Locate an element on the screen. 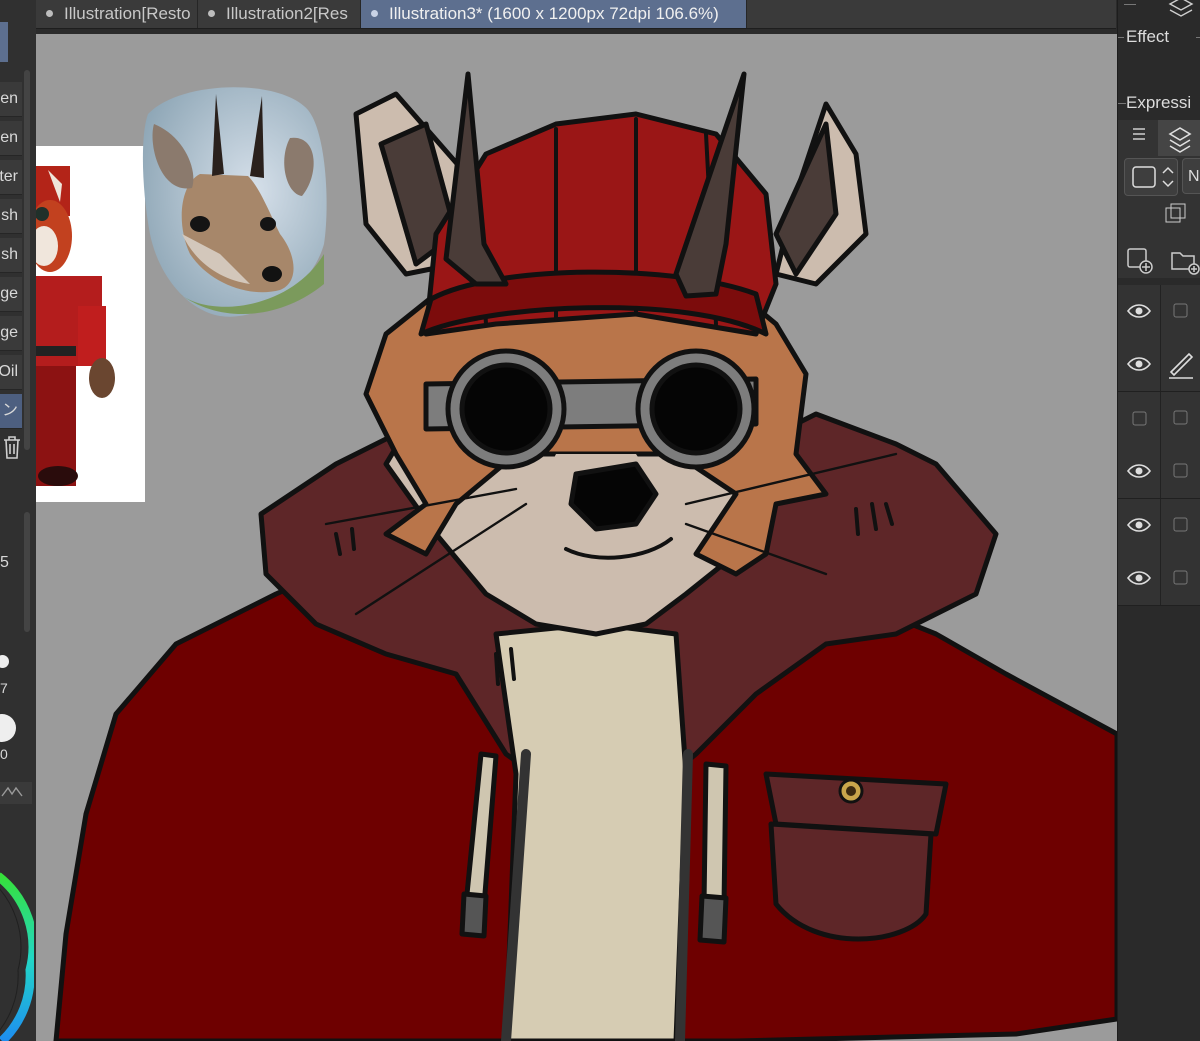 Image resolution: width=1200 pixels, height=1041 pixels. brush-list-scrollbar is located at coordinates (27, 260).